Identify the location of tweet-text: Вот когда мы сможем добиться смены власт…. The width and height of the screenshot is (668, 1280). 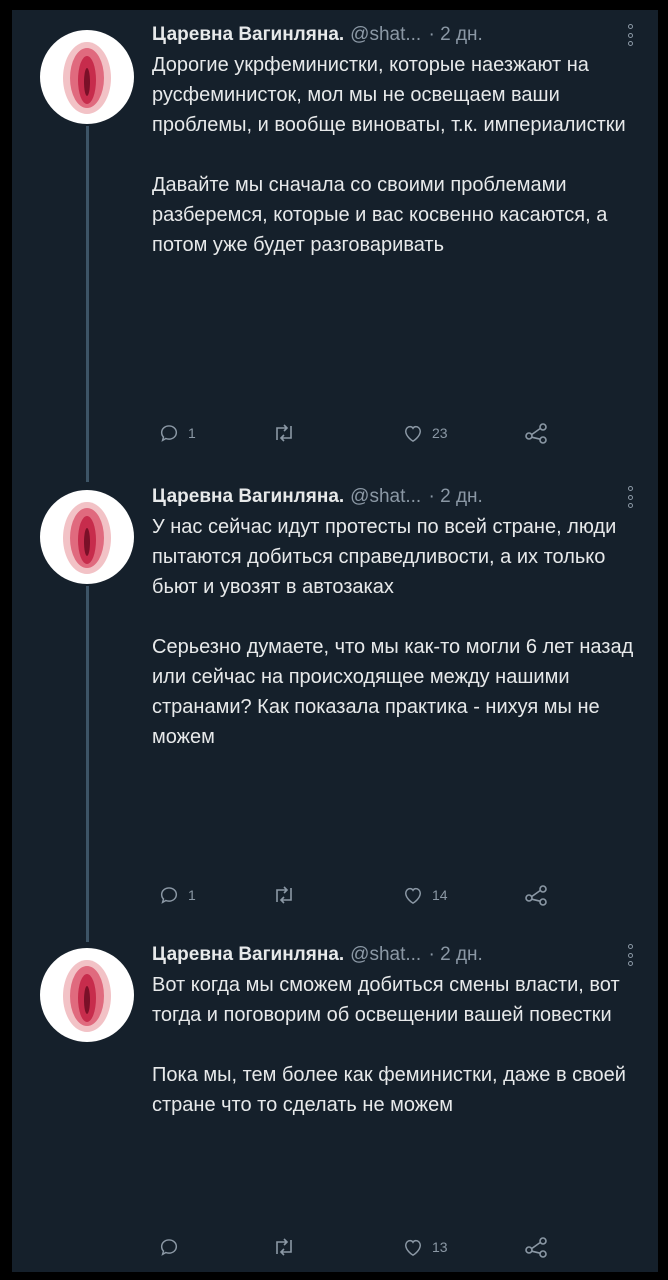
(386, 1000).